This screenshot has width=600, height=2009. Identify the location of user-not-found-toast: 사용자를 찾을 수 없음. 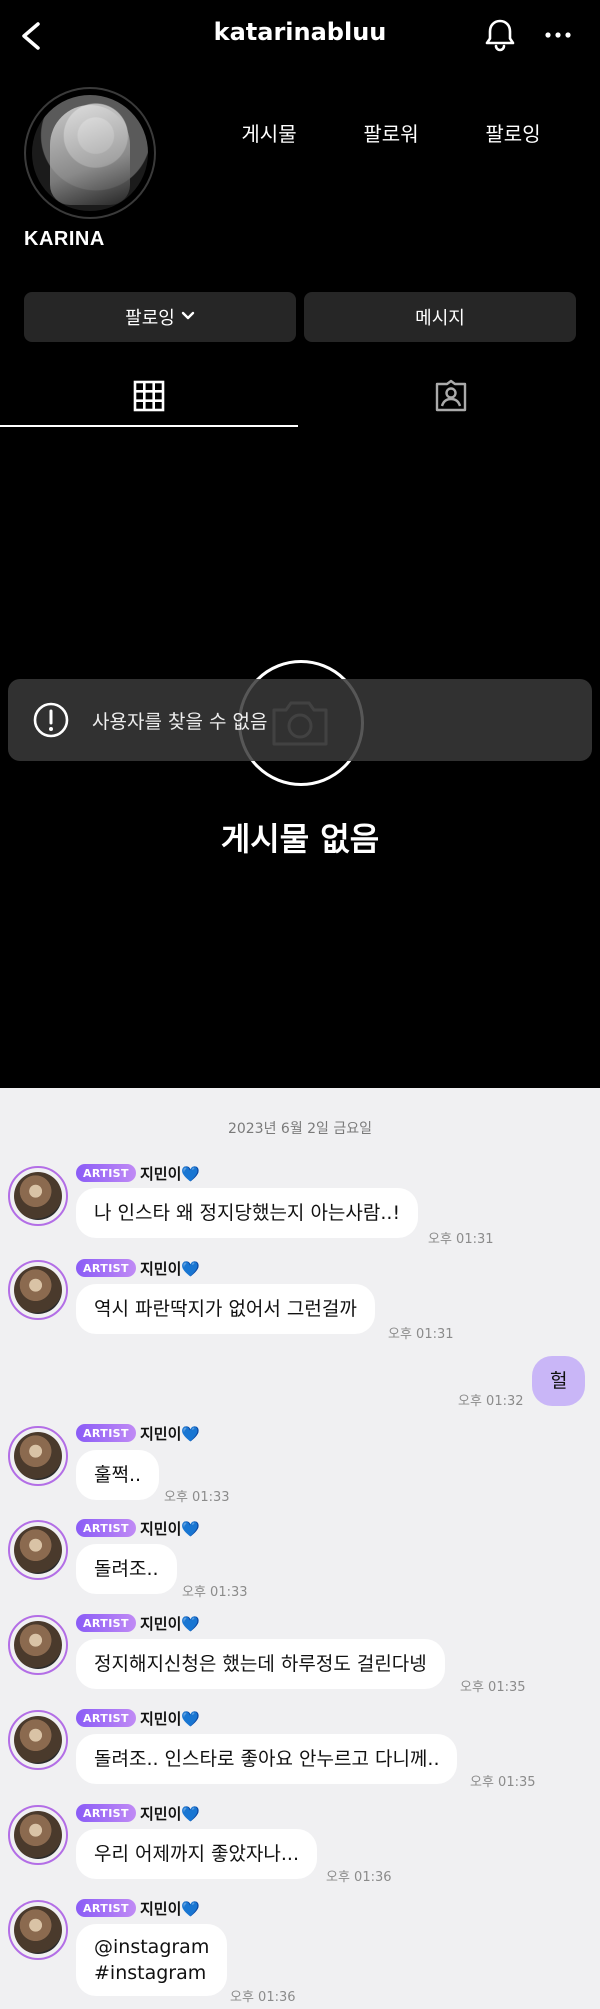
(300, 720).